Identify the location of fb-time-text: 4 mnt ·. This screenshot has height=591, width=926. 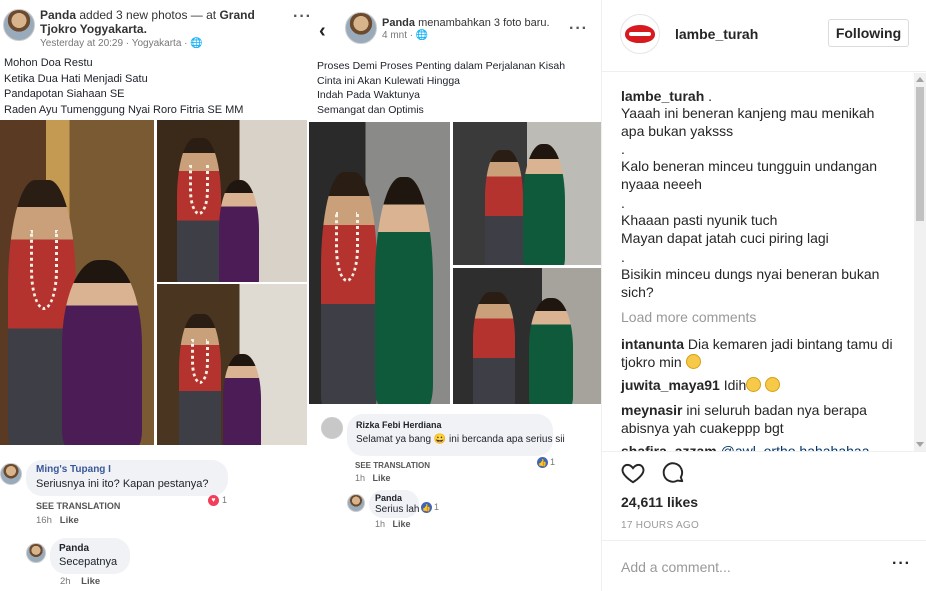
(399, 35).